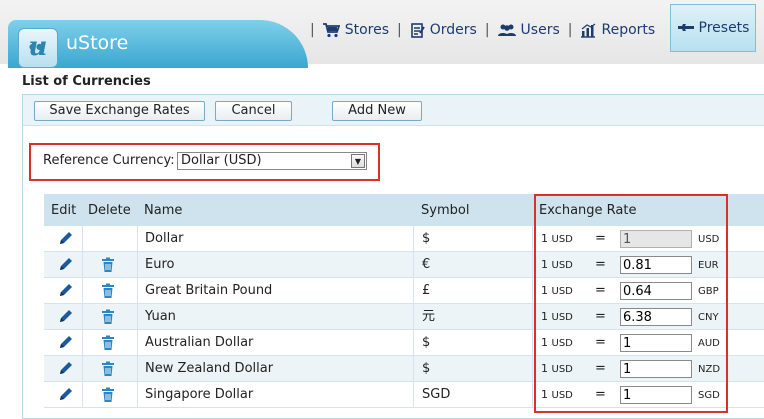 The height and width of the screenshot is (419, 764). Describe the element at coordinates (426, 264) in the screenshot. I see `currency-symbol: €` at that location.